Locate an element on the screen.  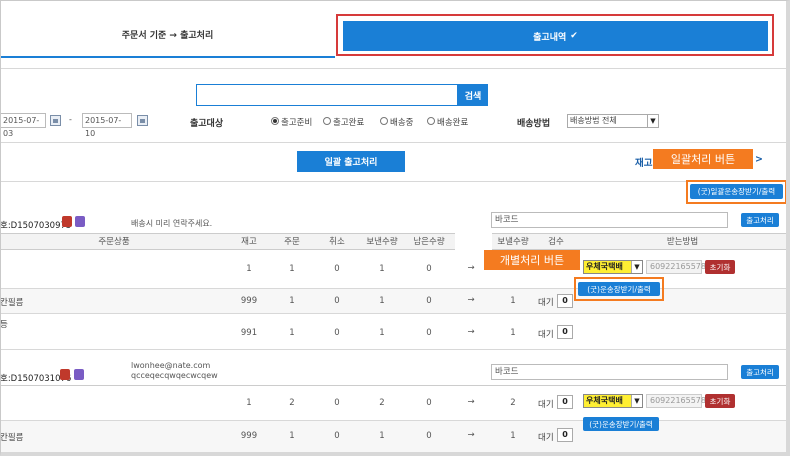
date-to-value: 2015-07-10 is located at coordinates (103, 127).